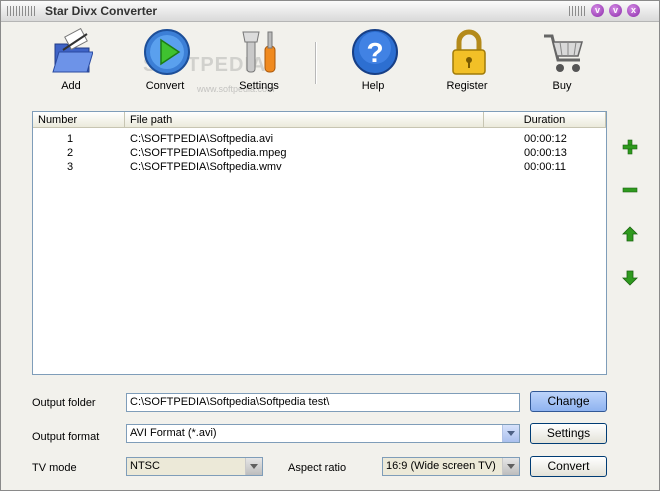  Describe the element at coordinates (568, 401) in the screenshot. I see `change-button: Change` at that location.